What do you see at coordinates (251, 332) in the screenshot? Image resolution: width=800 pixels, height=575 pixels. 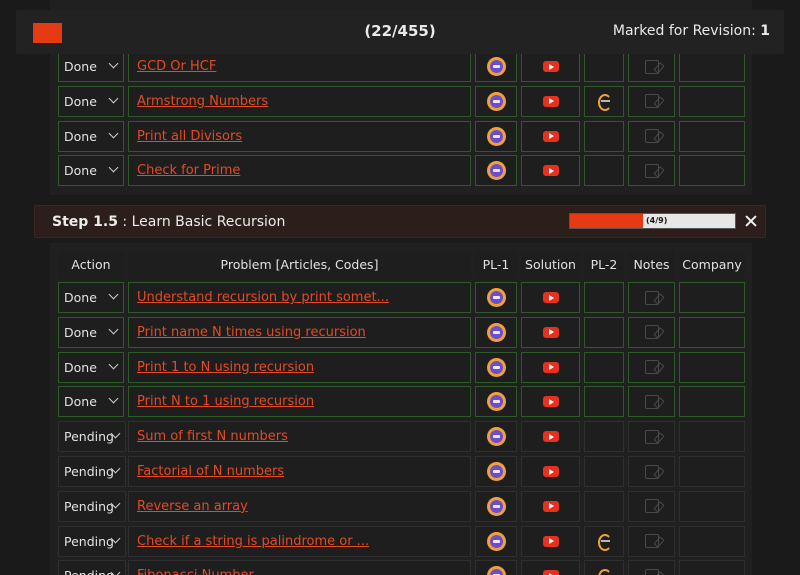 I see `problem-link: Print name N times using recursion` at bounding box center [251, 332].